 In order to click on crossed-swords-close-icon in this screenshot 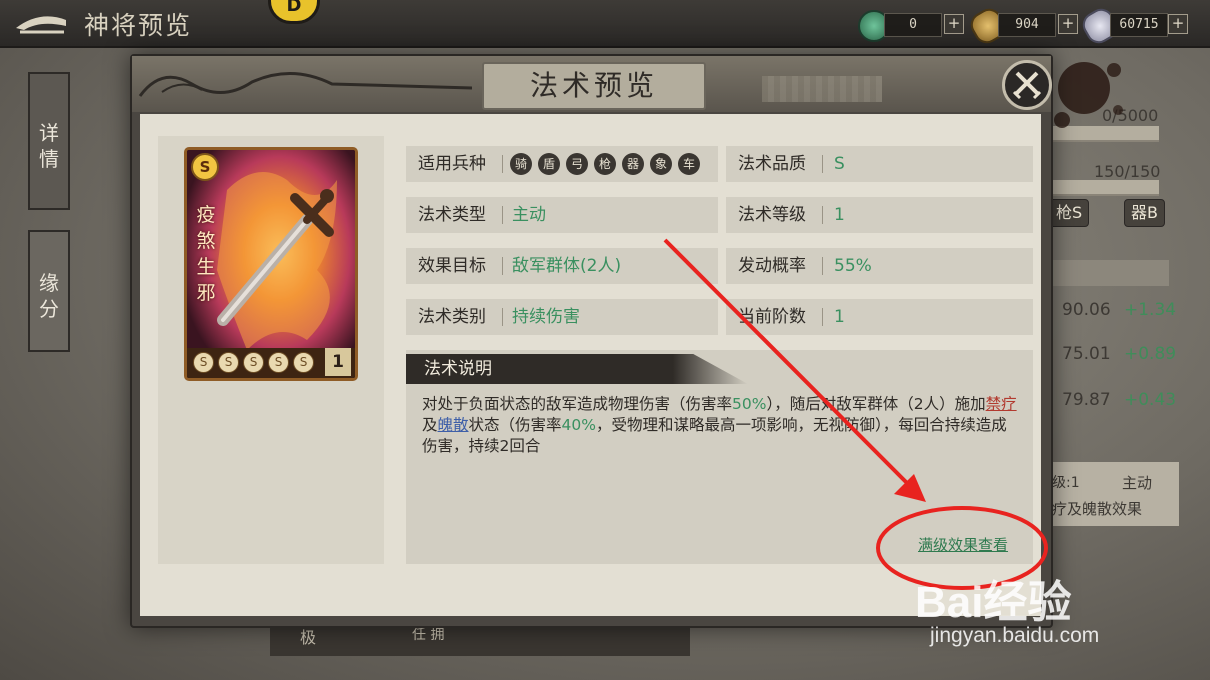, I will do `click(1027, 85)`.